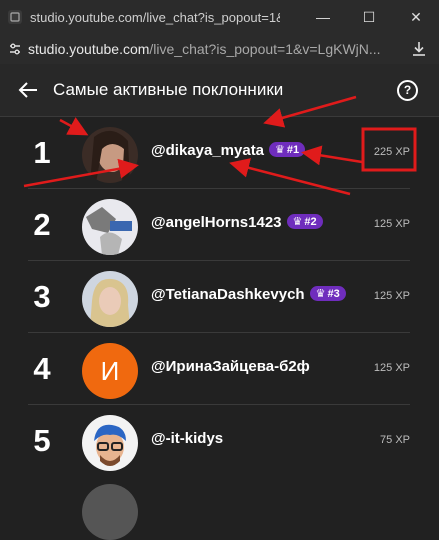 This screenshot has width=439, height=540. I want to click on download-icon, so click(419, 51).